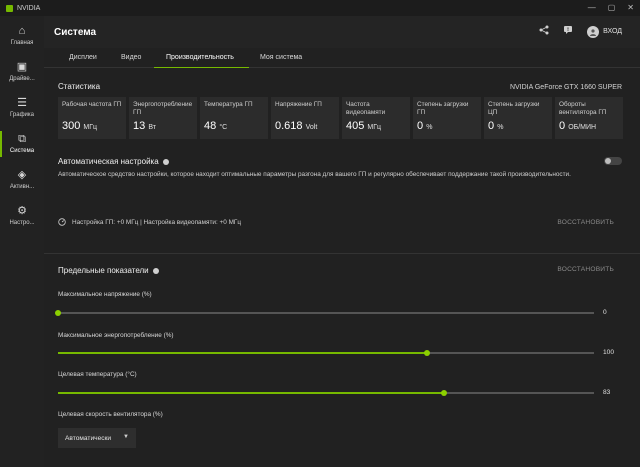 This screenshot has height=467, width=640. Describe the element at coordinates (320, 8) in the screenshot. I see `title-bar: NVIDIA — ▢ ✕` at that location.